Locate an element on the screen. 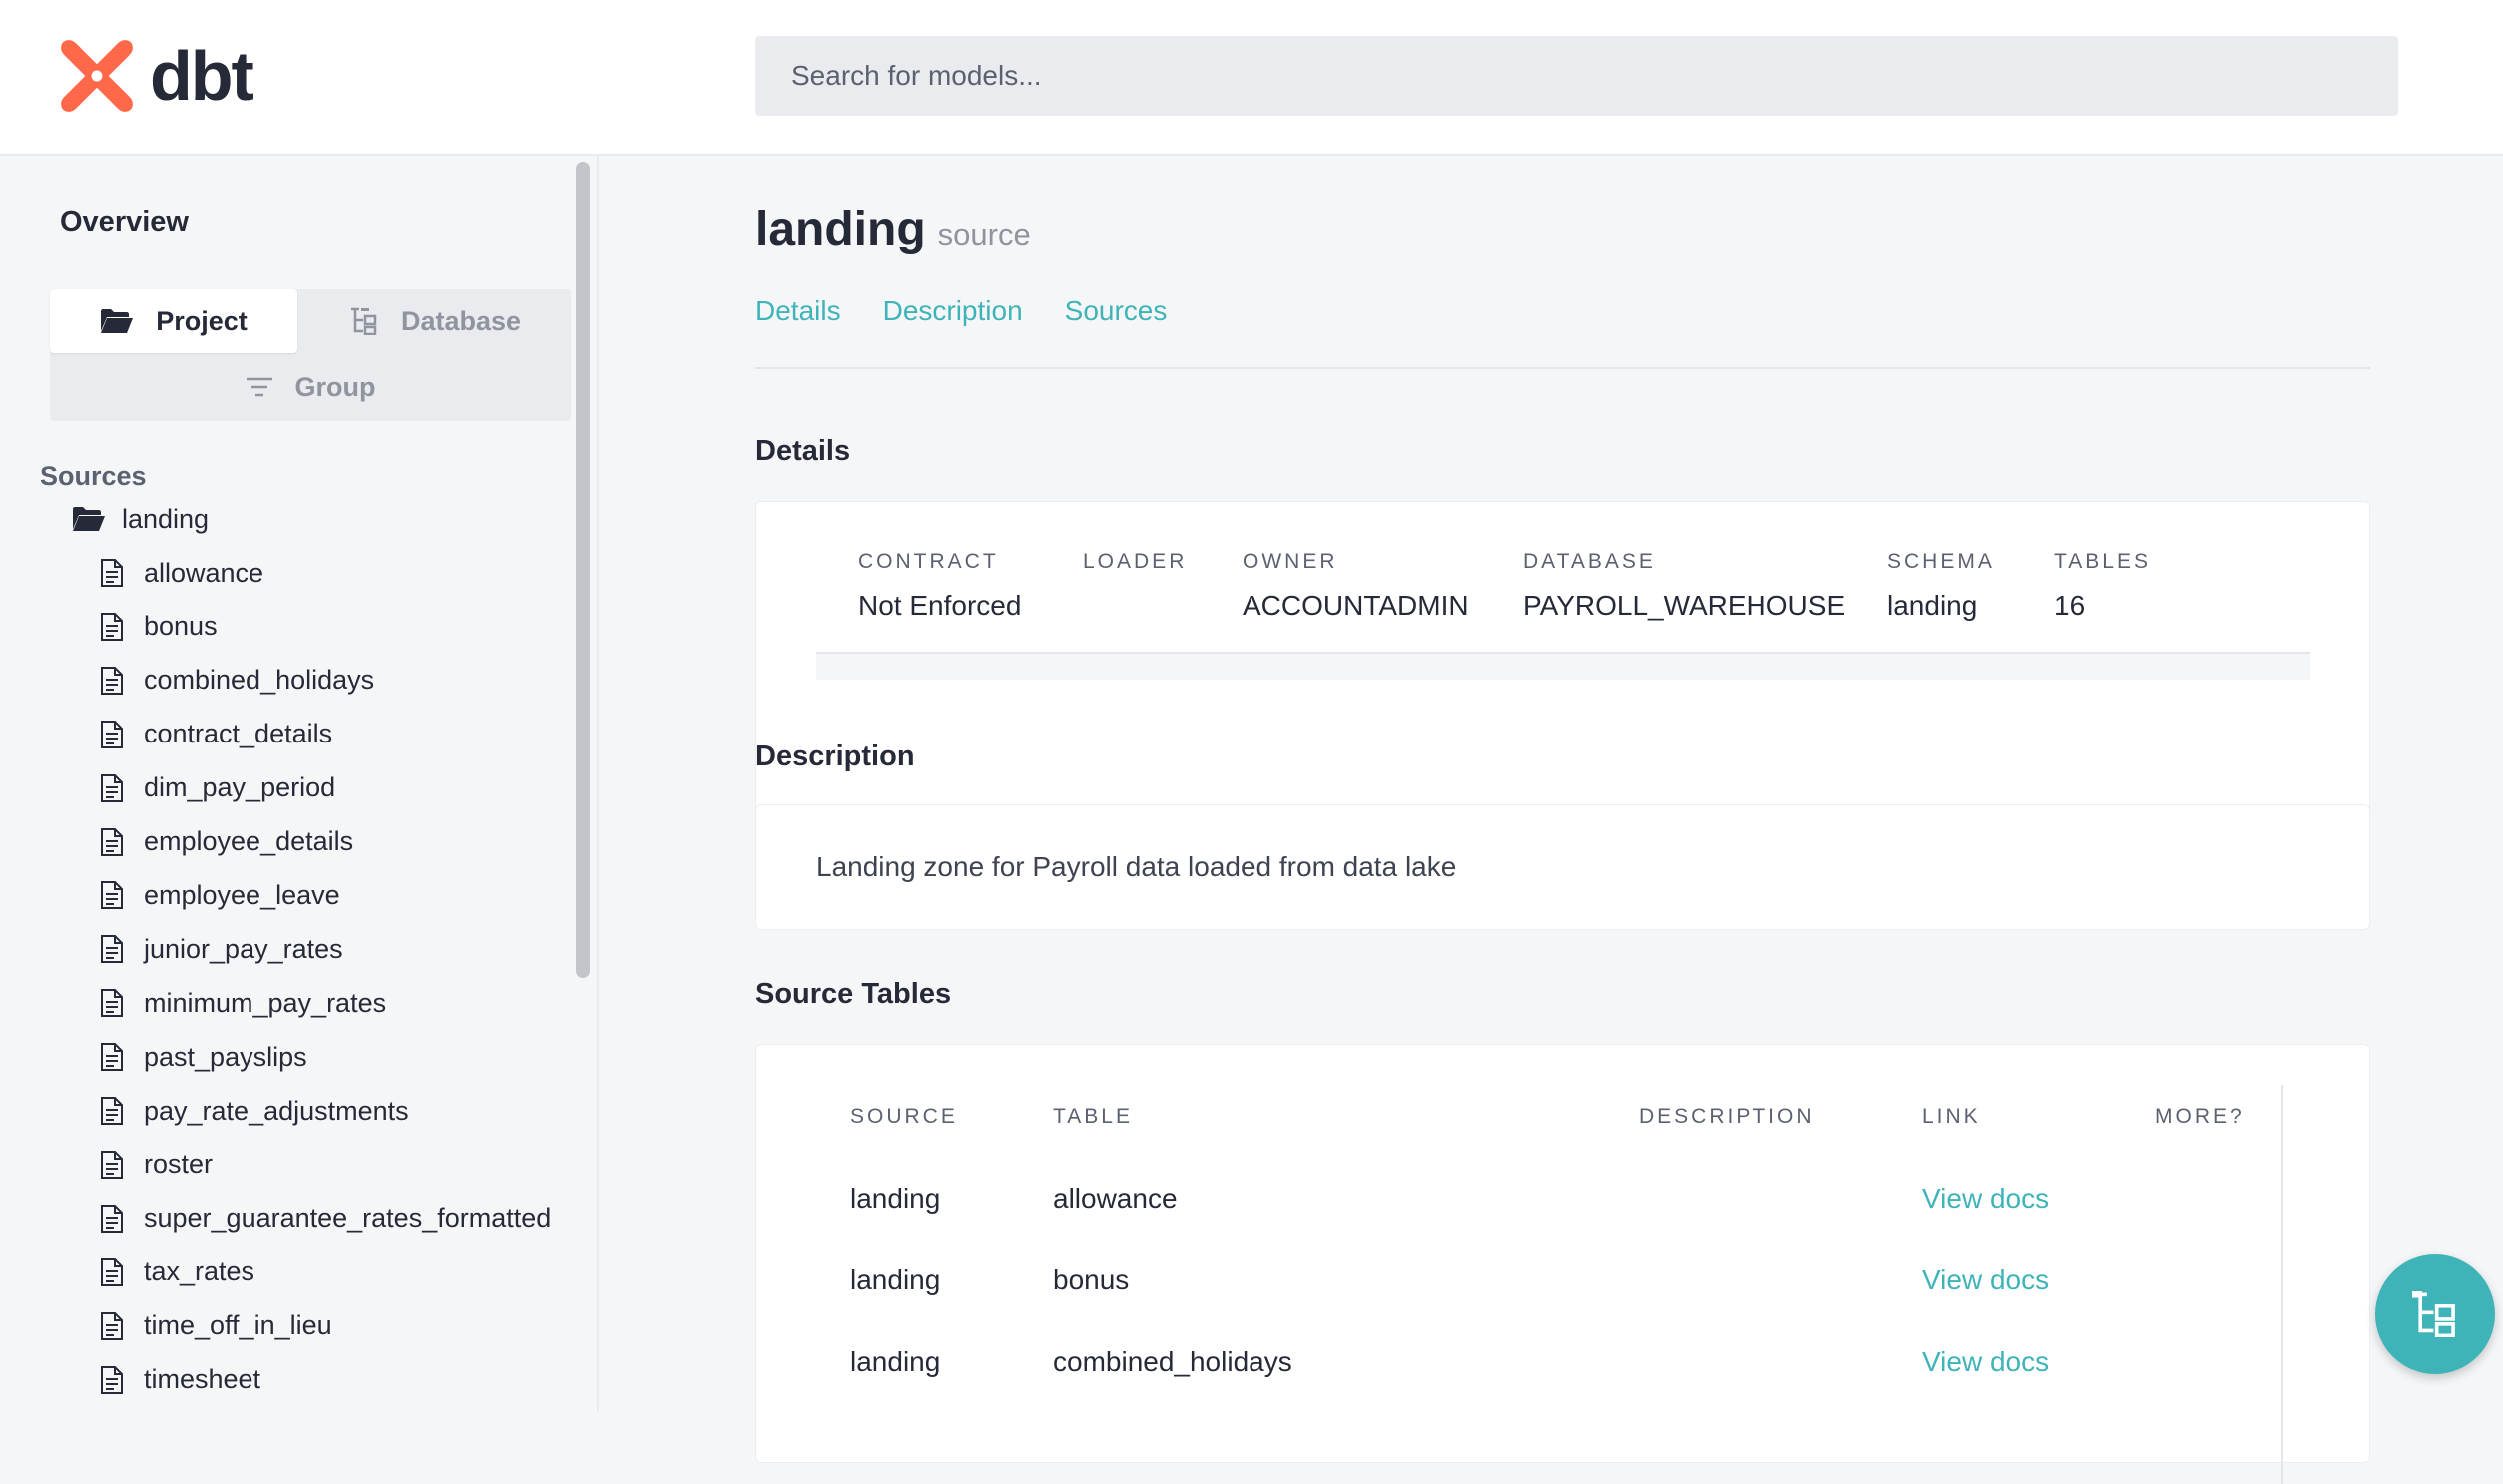 Image resolution: width=2503 pixels, height=1484 pixels. search-input is located at coordinates (1576, 76).